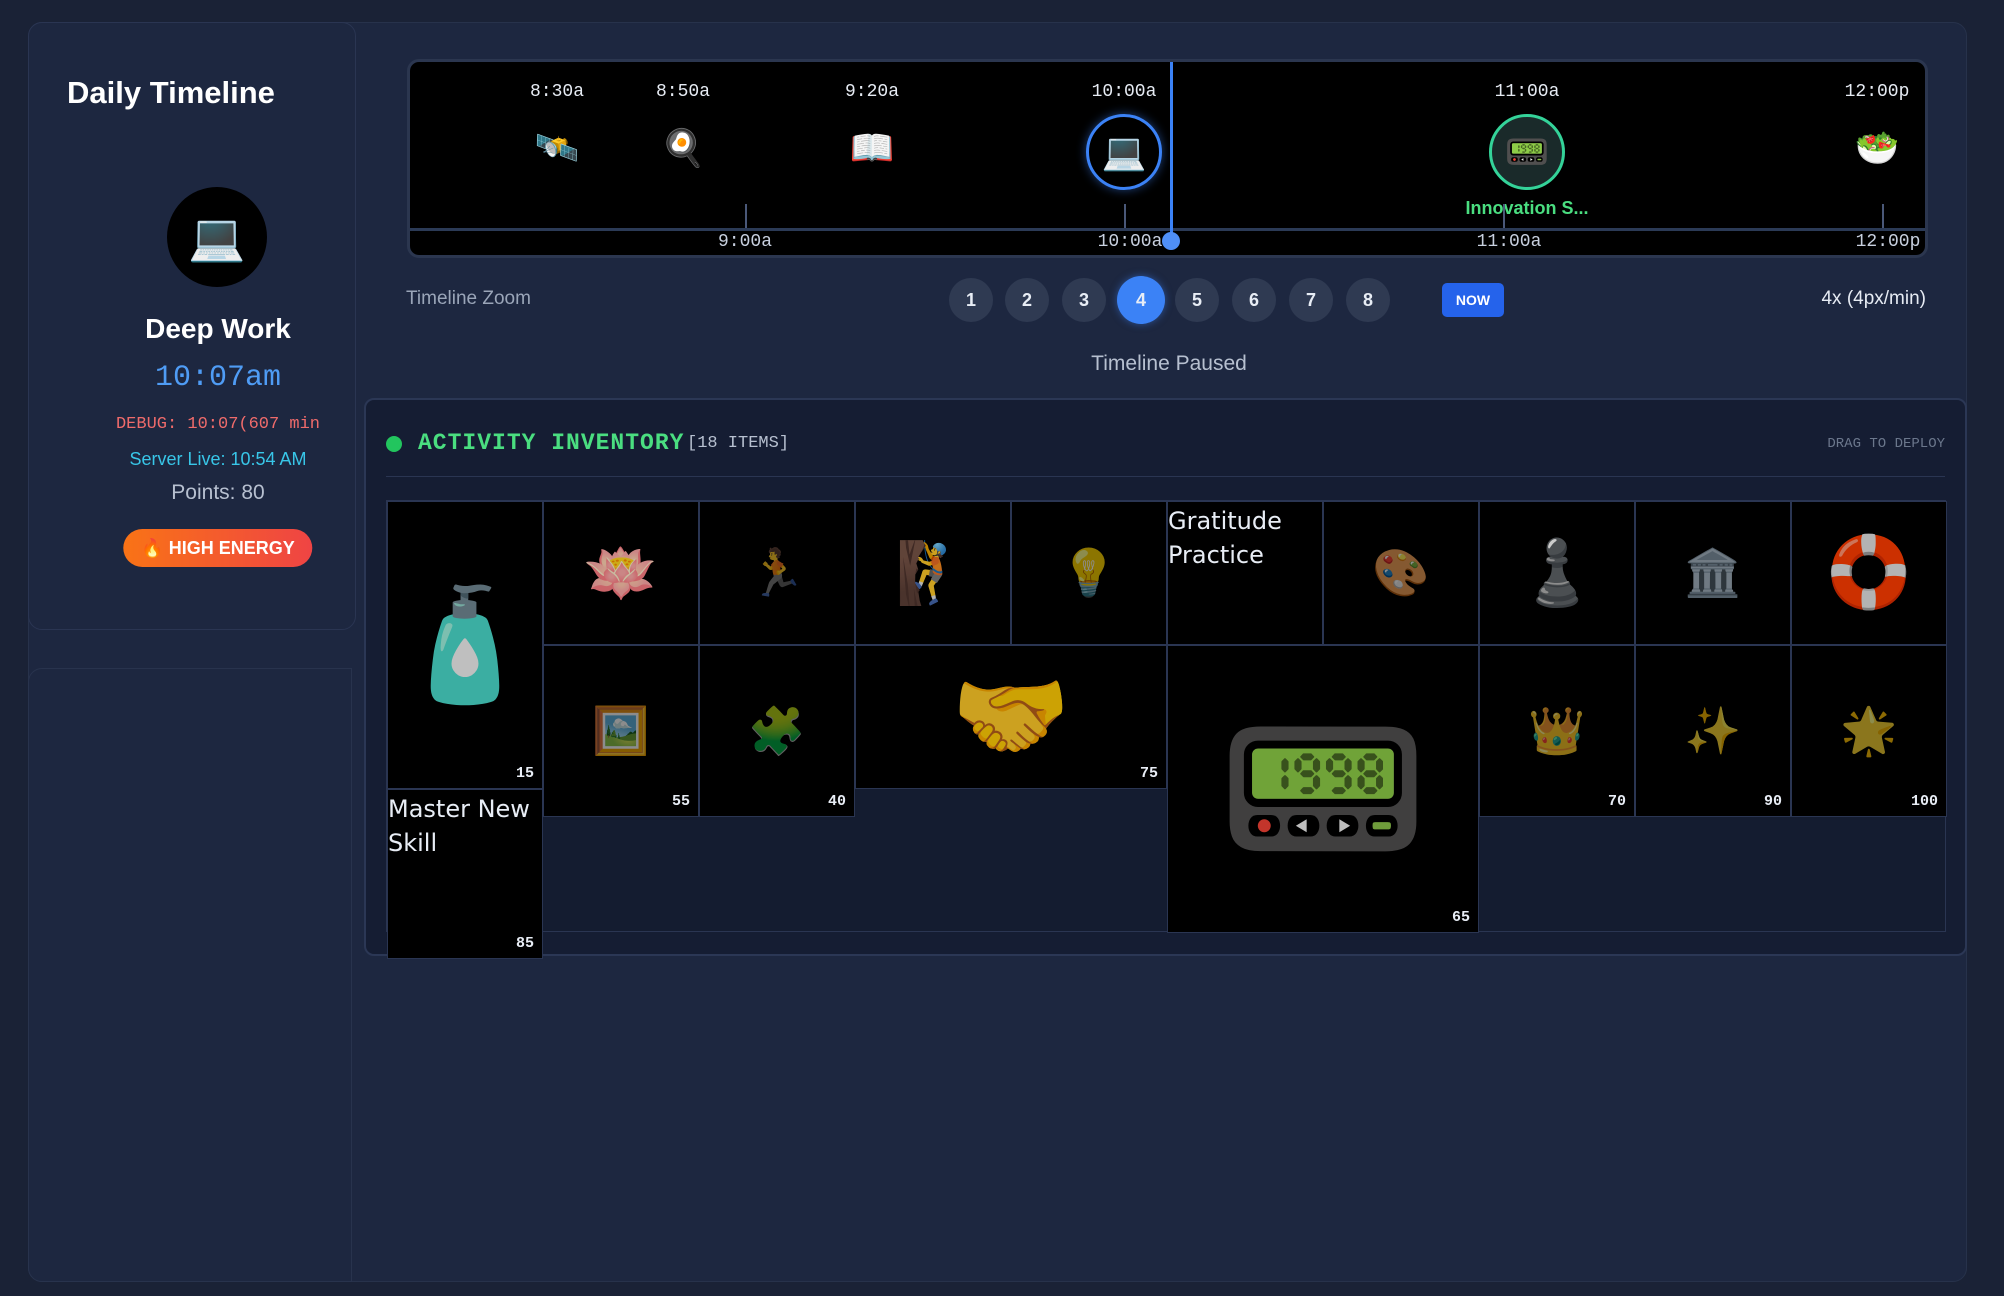  What do you see at coordinates (459, 826) in the screenshot?
I see `master-new-skill-alt: Master New Skill` at bounding box center [459, 826].